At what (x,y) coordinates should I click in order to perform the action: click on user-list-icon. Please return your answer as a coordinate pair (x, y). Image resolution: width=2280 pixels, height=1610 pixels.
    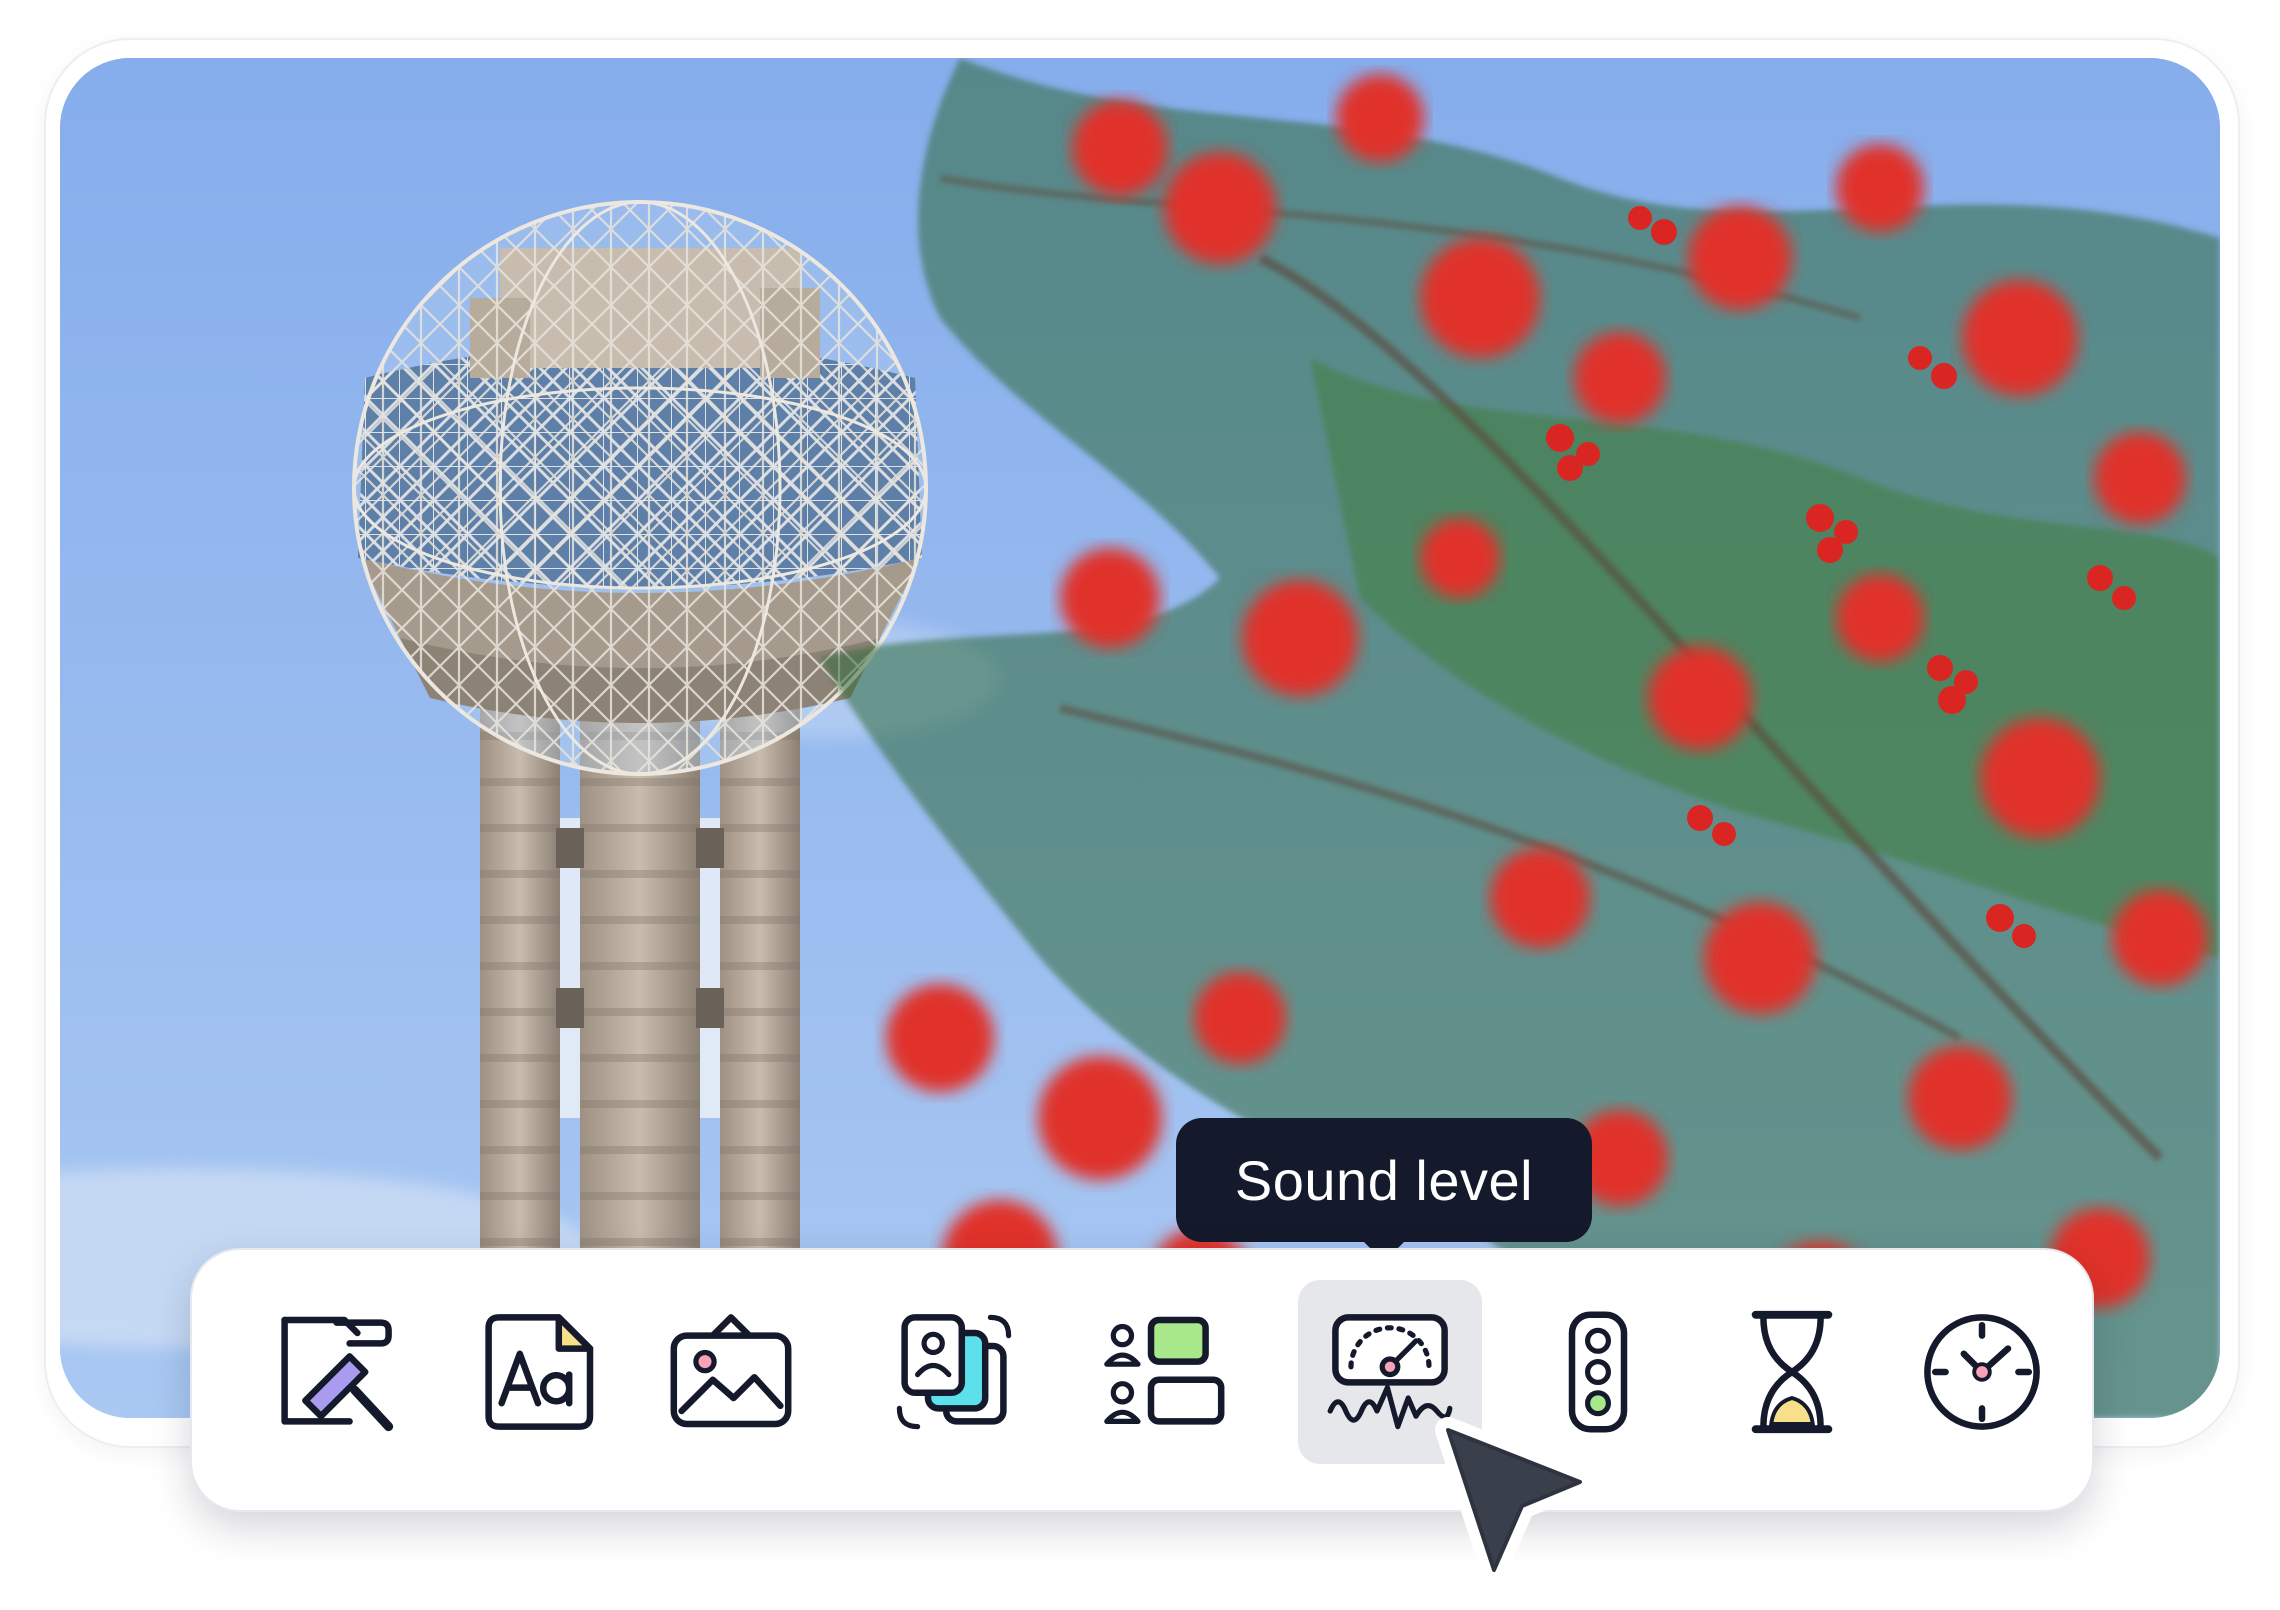
    Looking at the image, I should click on (1164, 1370).